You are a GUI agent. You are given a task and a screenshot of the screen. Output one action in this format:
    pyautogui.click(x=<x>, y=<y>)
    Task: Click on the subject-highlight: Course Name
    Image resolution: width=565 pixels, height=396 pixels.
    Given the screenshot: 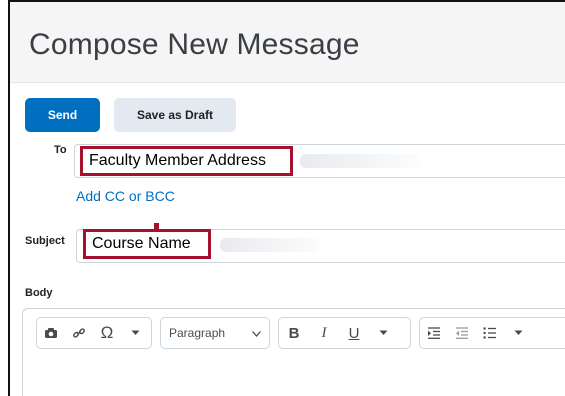 What is the action you would take?
    pyautogui.click(x=147, y=244)
    